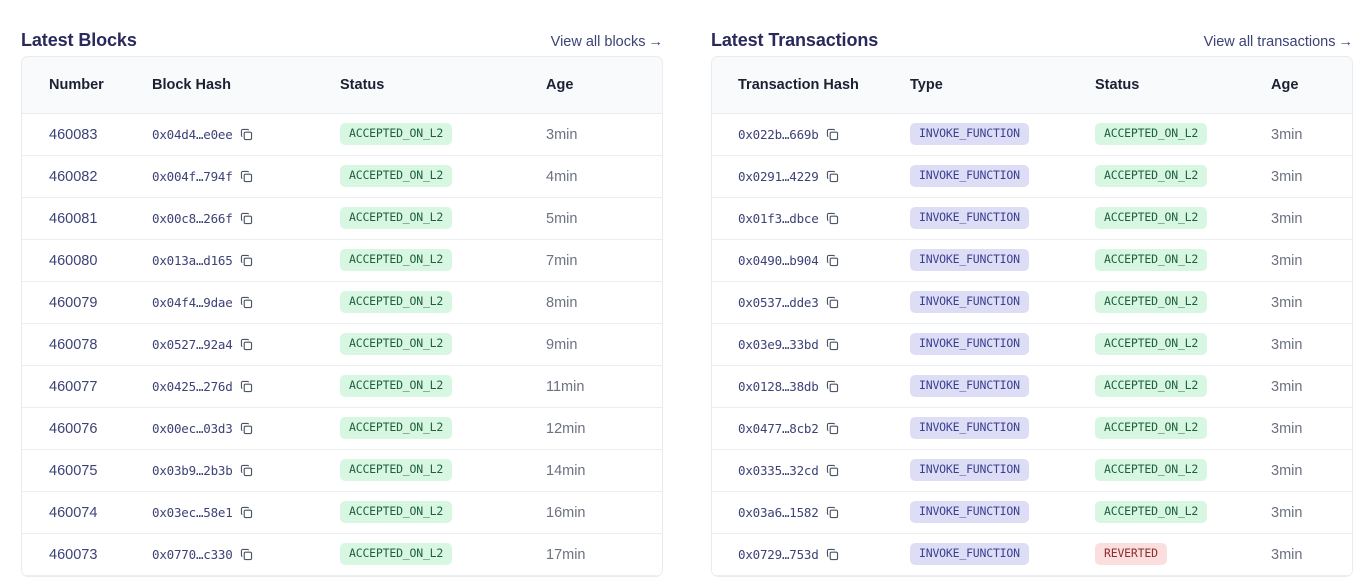 The height and width of the screenshot is (580, 1363). What do you see at coordinates (73, 345) in the screenshot?
I see `block-number-link: 460078` at bounding box center [73, 345].